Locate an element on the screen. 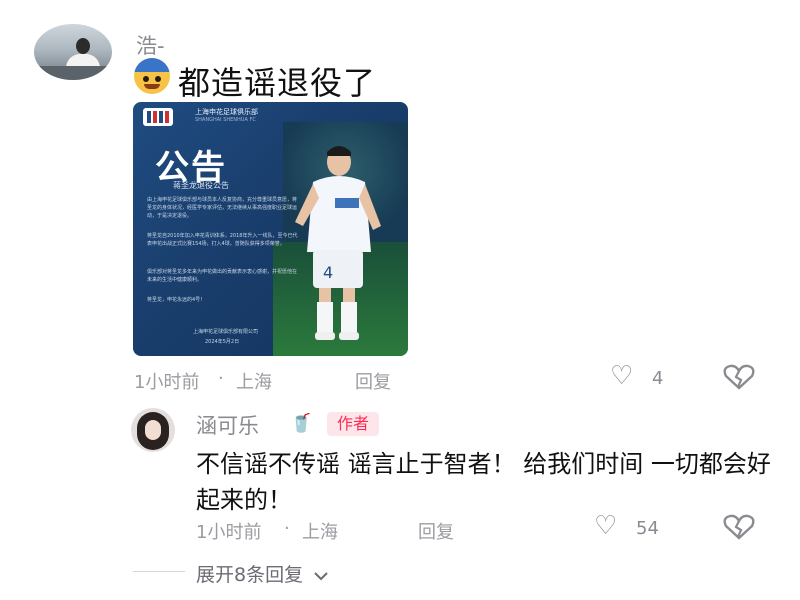  comment-text: 不信谣不传谣 谣言止于智者！ 给我们时间 一切都会好起来的！ is located at coordinates (483, 482).